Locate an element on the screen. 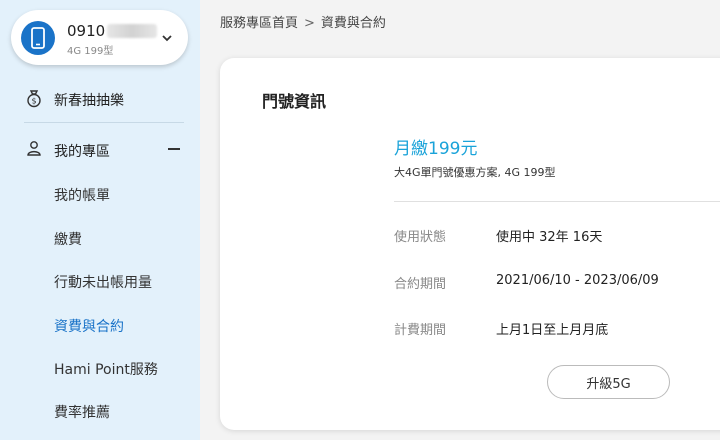 The height and width of the screenshot is (440, 720). masked-digits is located at coordinates (132, 31).